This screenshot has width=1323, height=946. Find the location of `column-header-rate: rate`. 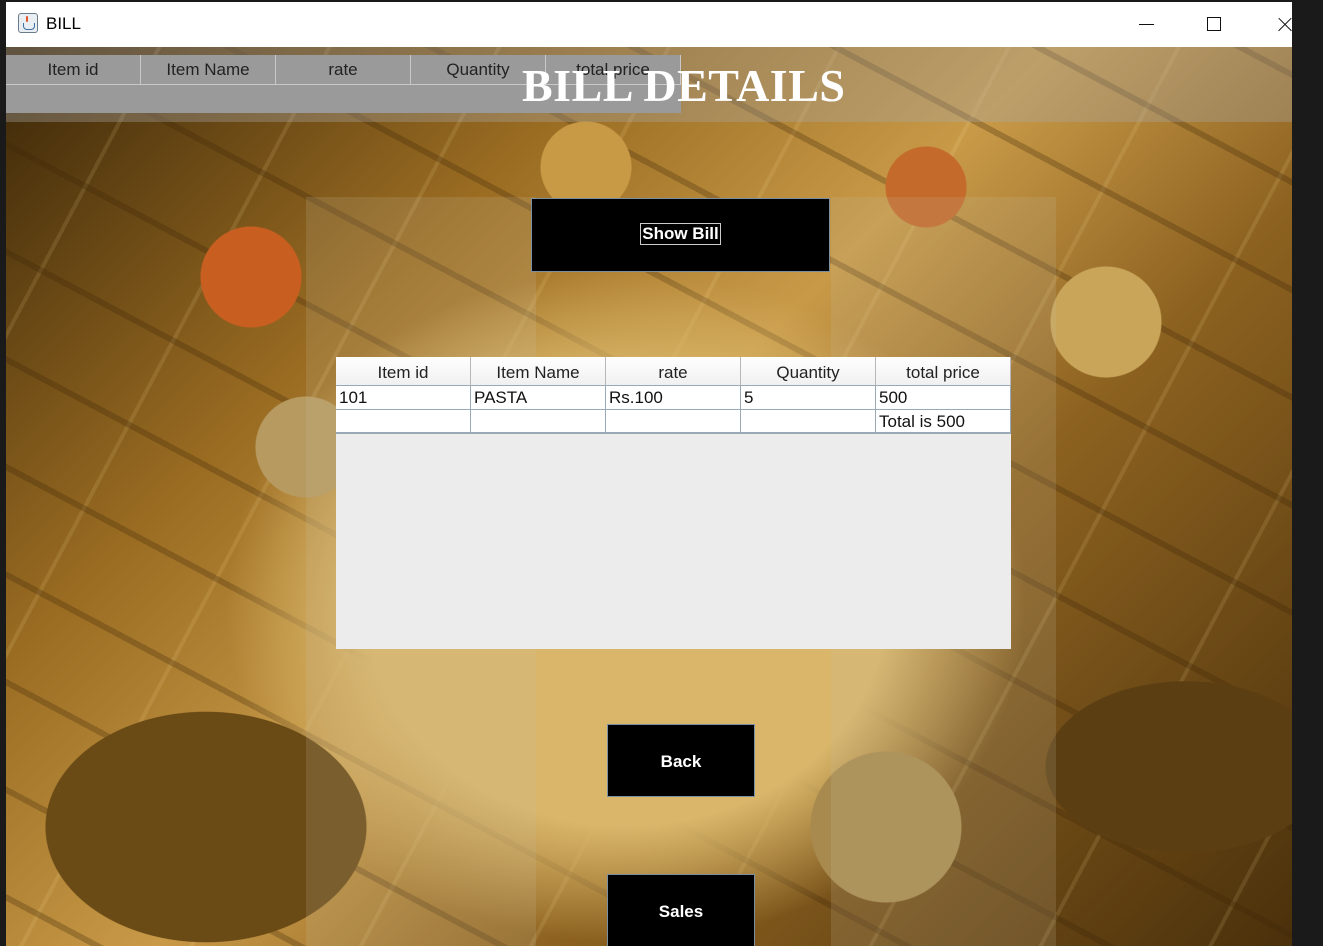

column-header-rate: rate is located at coordinates (673, 371).